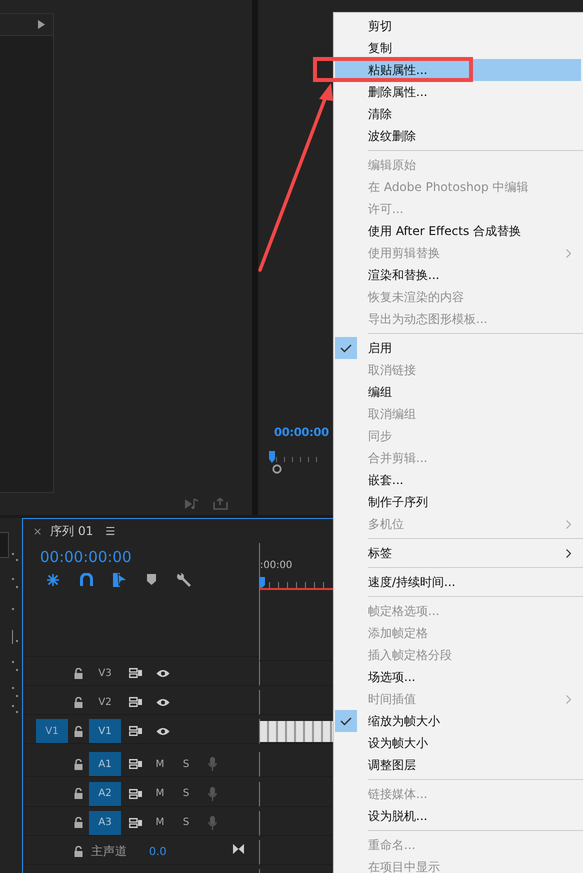  Describe the element at coordinates (301, 432) in the screenshot. I see `timecode: 00:00:00` at that location.